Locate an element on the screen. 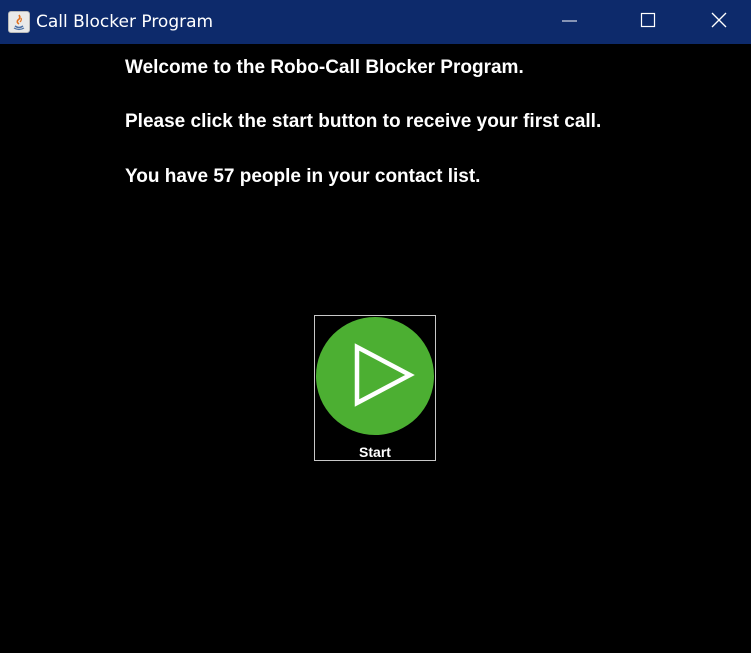 The width and height of the screenshot is (751, 653). close-icon is located at coordinates (719, 20).